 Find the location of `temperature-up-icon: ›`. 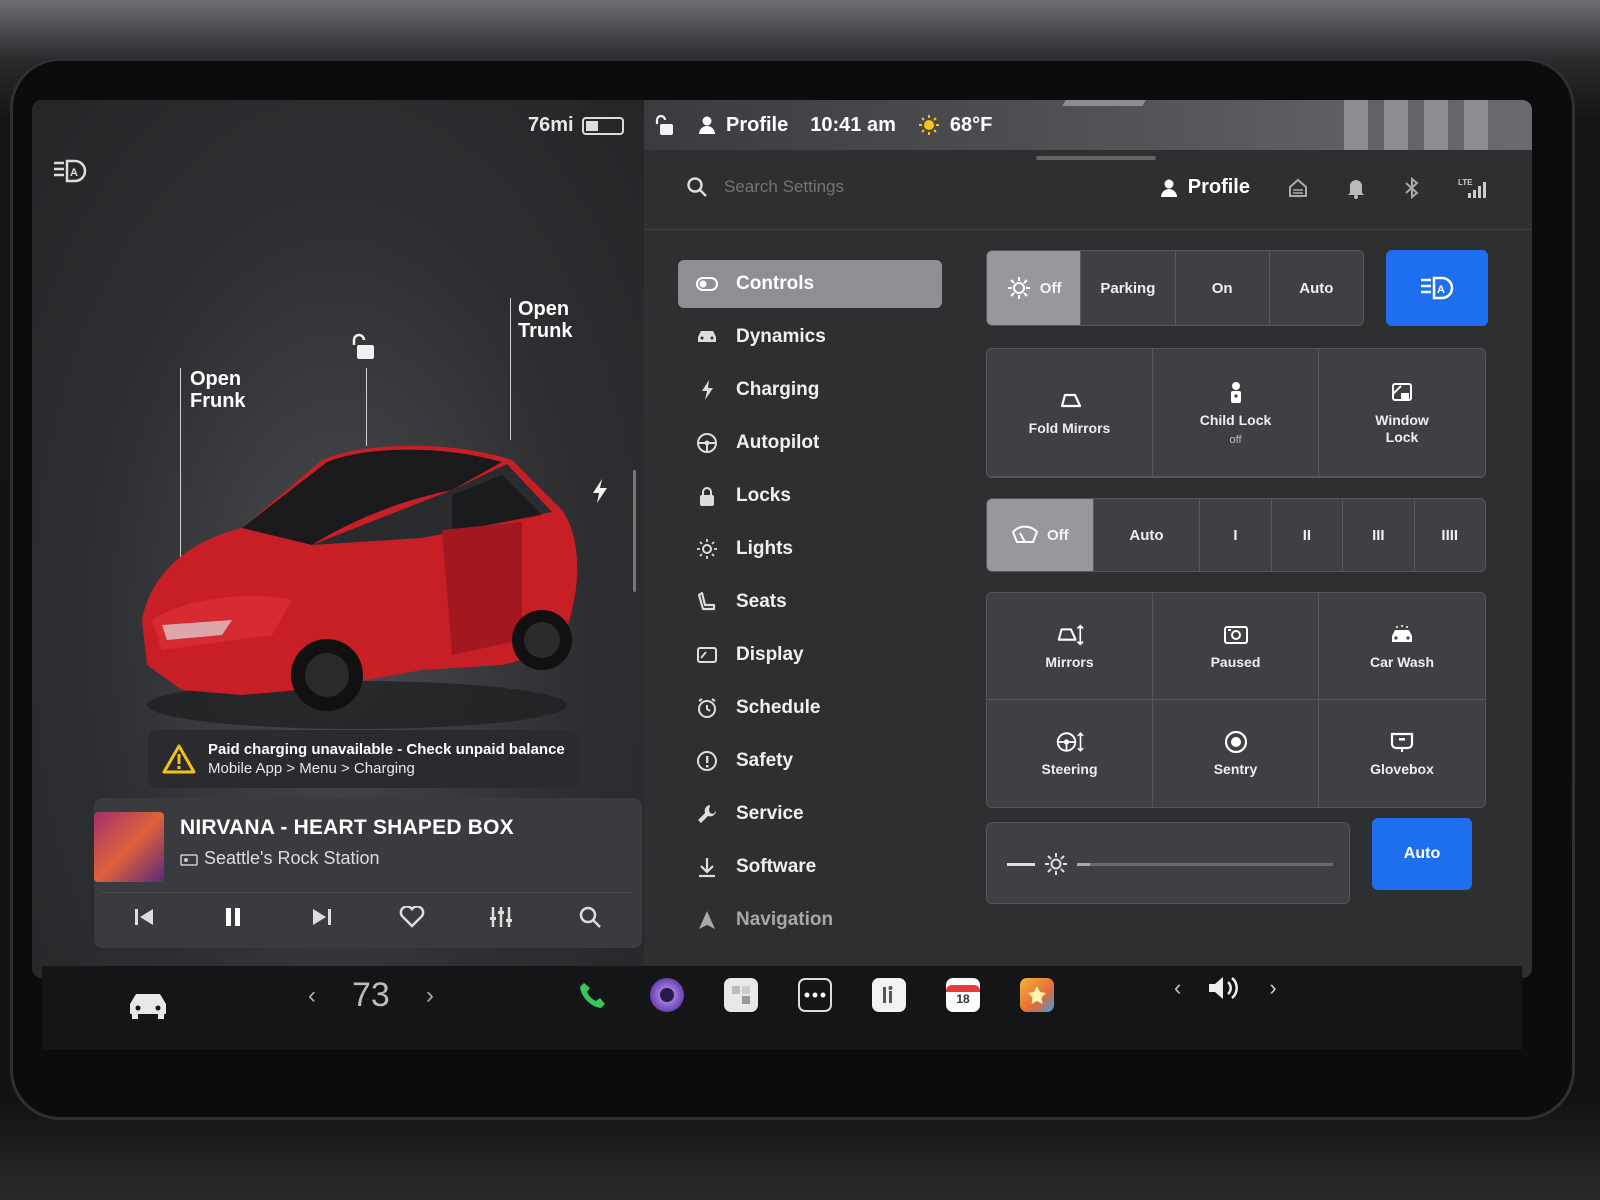

temperature-up-icon: › is located at coordinates (430, 996).